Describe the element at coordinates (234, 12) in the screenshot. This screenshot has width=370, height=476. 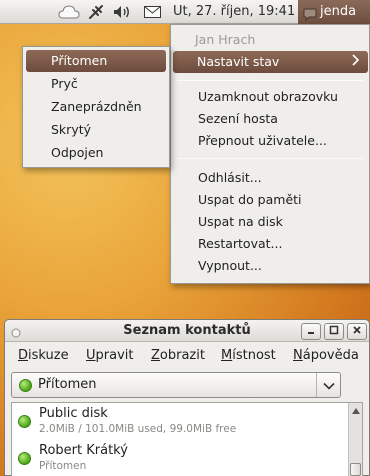
I see `panel-clock: Ut, 27. říjen, 19:41` at that location.